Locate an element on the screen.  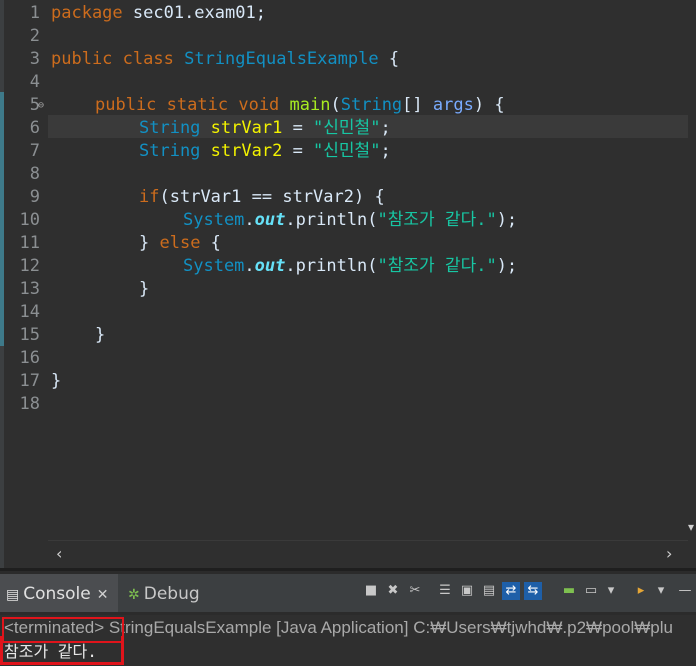
line-number: 3 is located at coordinates (34, 59).